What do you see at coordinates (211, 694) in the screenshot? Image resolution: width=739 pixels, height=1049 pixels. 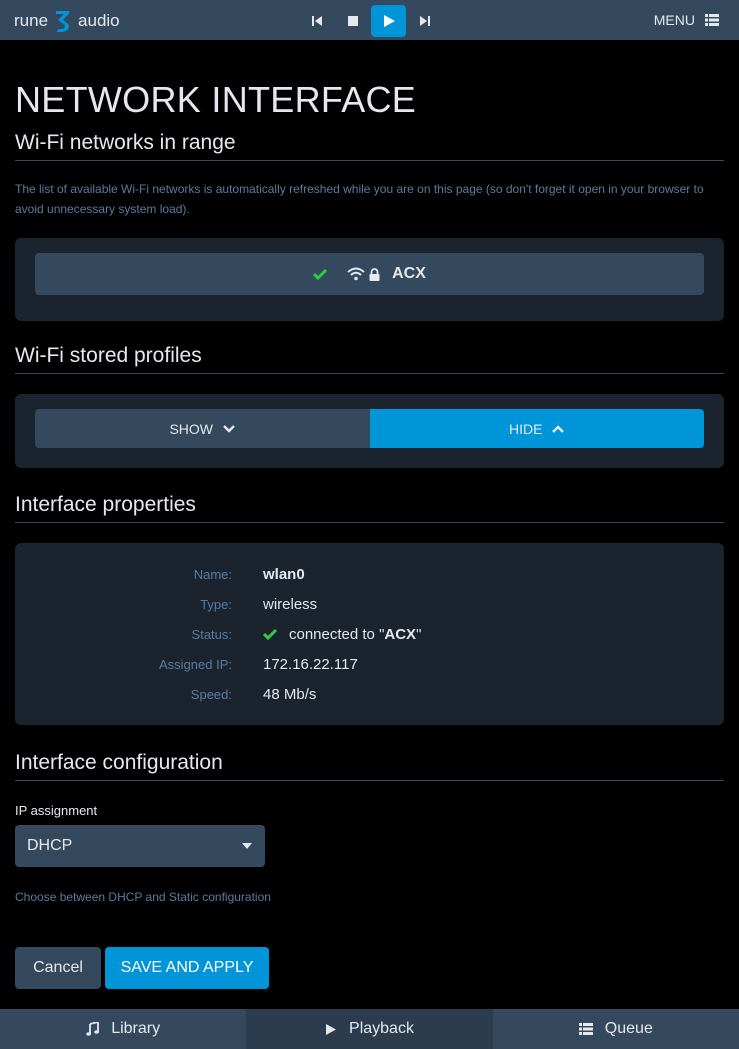 I see `prop-label-speed: Speed:` at bounding box center [211, 694].